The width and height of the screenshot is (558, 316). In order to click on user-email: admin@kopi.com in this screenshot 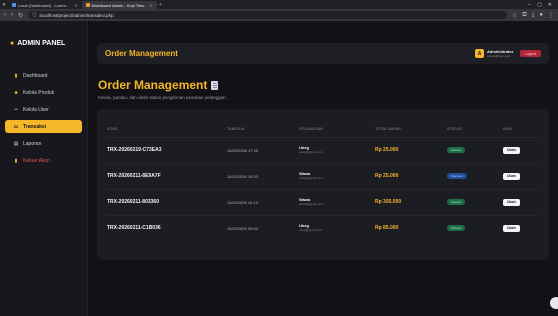, I will do `click(499, 55)`.